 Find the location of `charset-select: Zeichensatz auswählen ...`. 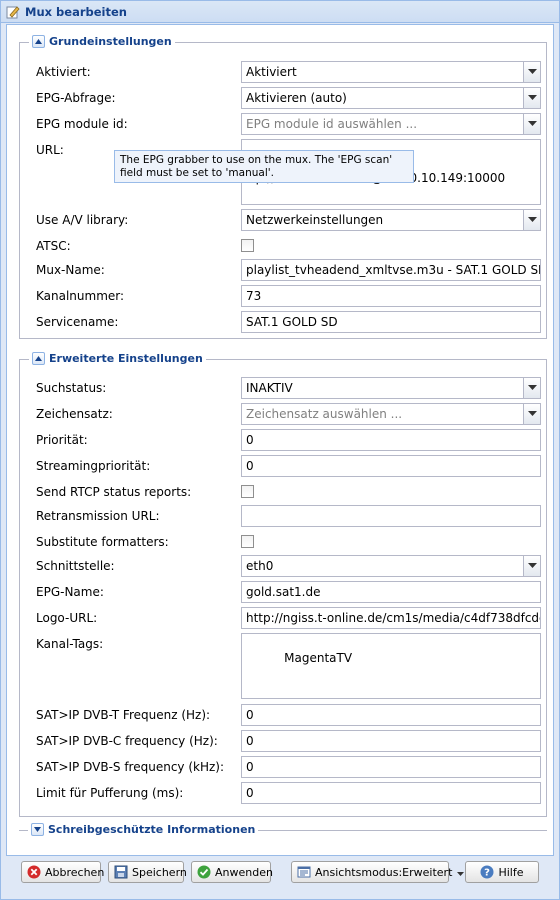

charset-select: Zeichensatz auswählen ... is located at coordinates (391, 414).